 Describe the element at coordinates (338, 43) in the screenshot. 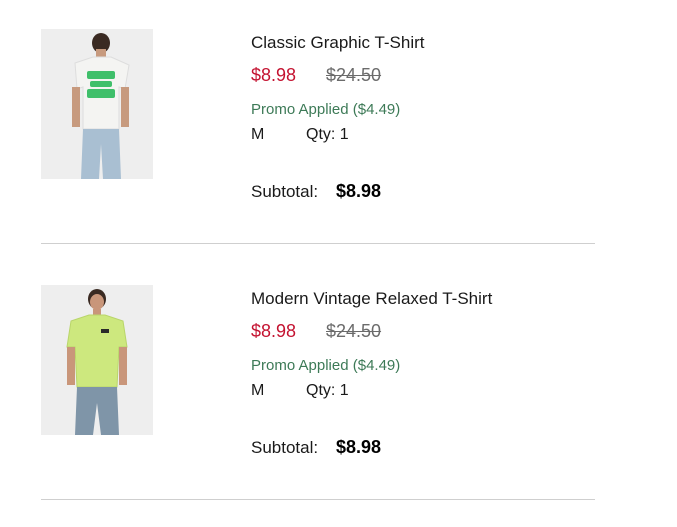

I see `product-name: Classic Graphic T-Shirt` at that location.